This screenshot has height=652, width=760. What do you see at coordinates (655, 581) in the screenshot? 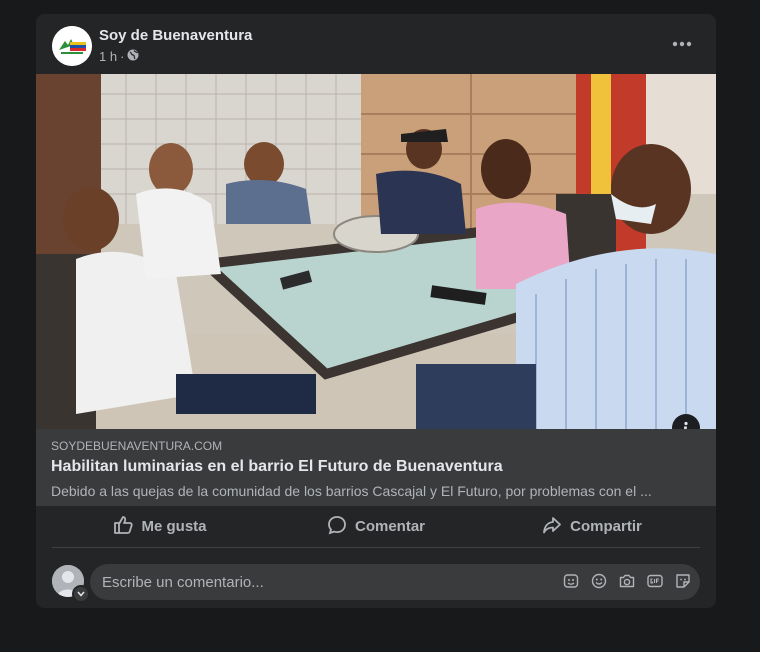
I see `gif-icon` at bounding box center [655, 581].